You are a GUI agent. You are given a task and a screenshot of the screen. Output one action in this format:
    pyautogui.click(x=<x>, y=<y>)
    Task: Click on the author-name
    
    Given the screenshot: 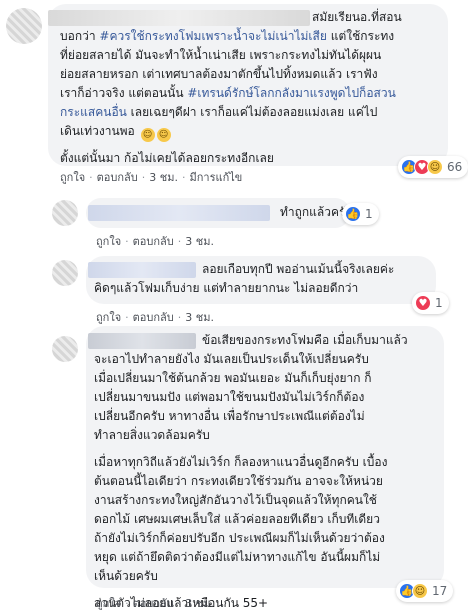 What is the action you would take?
    pyautogui.click(x=179, y=213)
    